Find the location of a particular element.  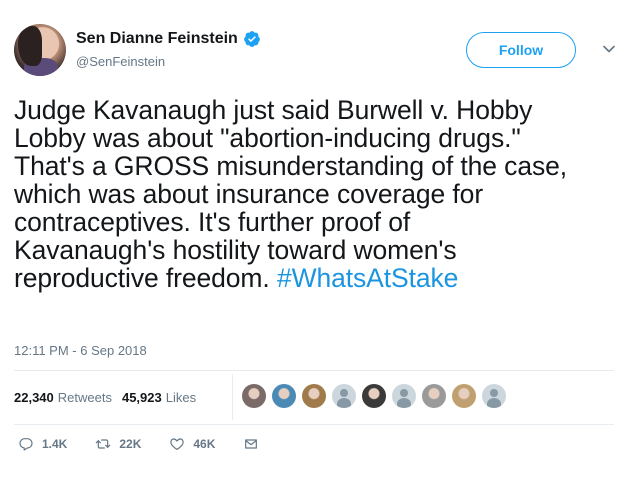

tweet-text-line: contraceptives. It's further proof of is located at coordinates (212, 222).